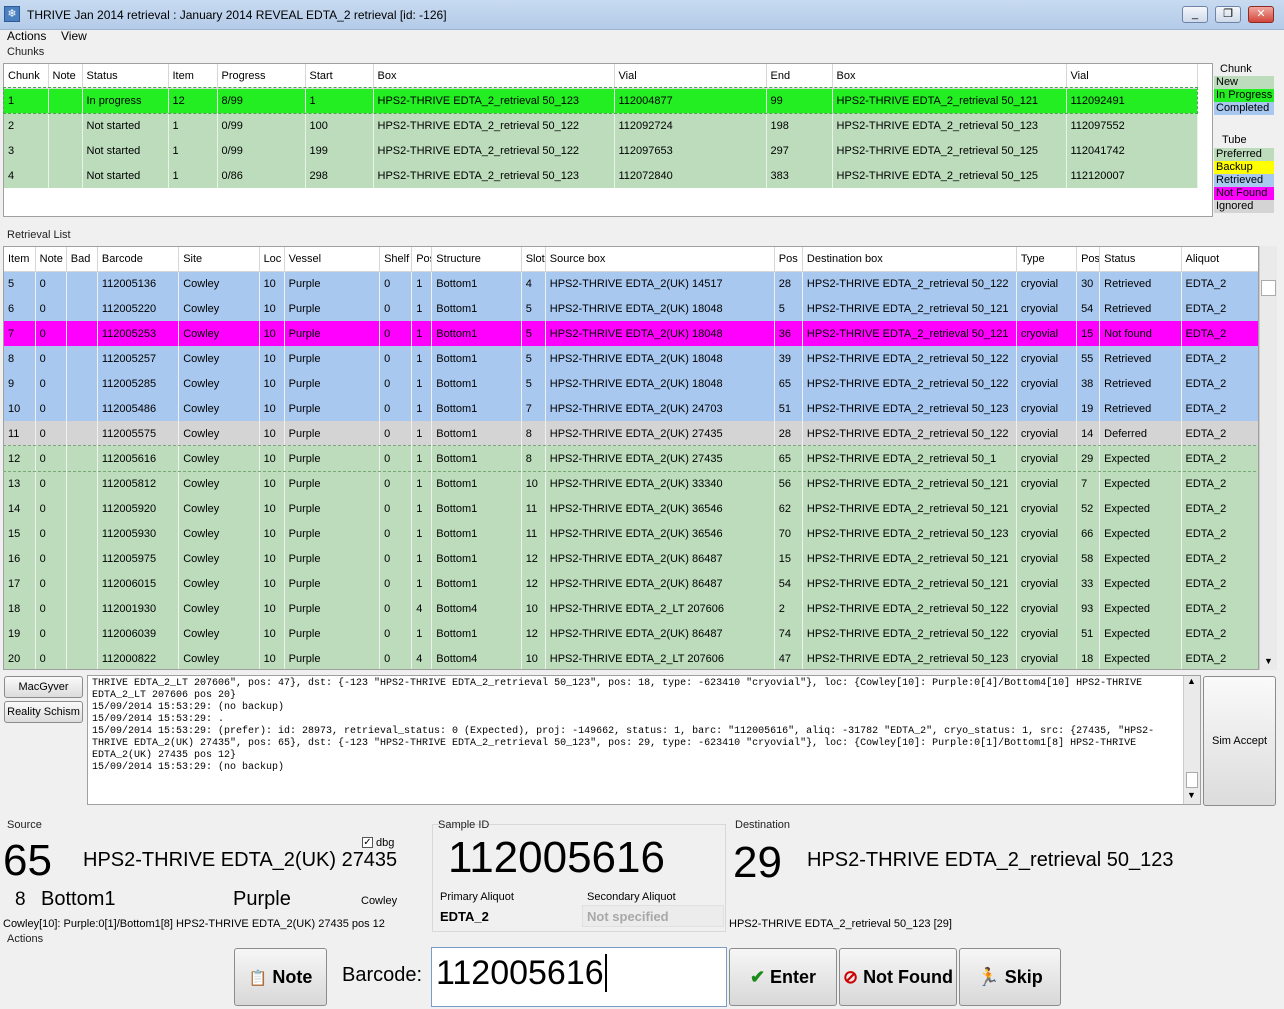 This screenshot has height=1009, width=1284. I want to click on retrieval-cell: 112006039, so click(138, 633).